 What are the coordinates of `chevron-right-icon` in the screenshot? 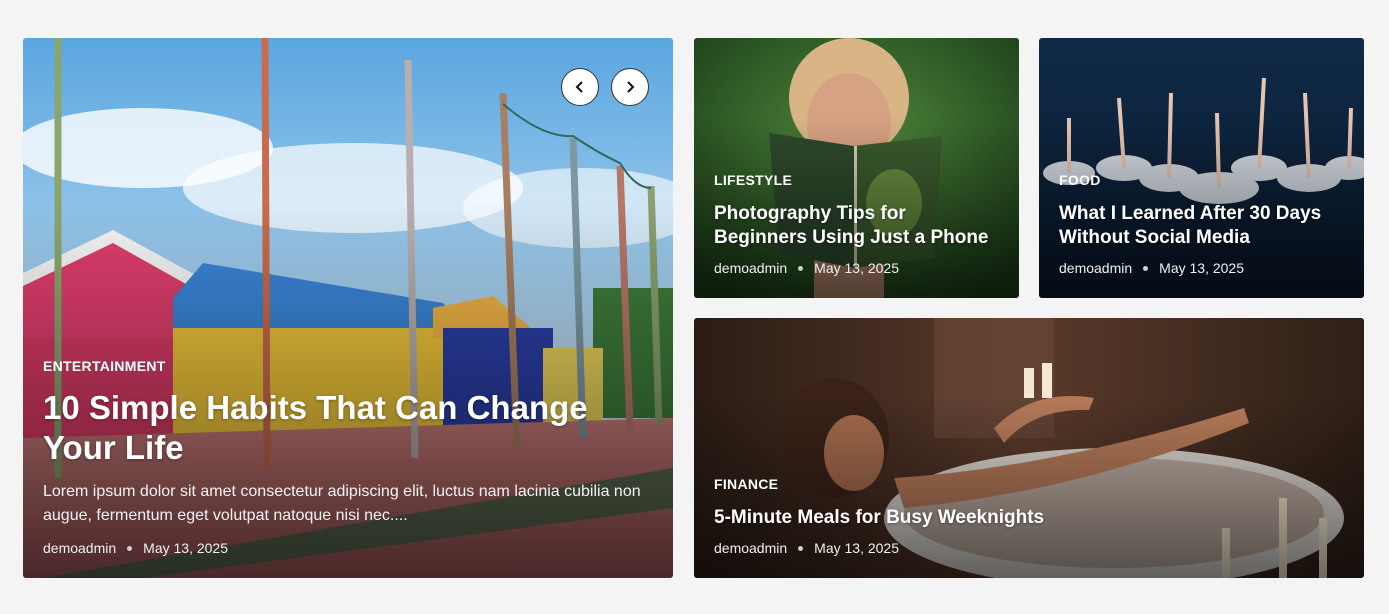 It's located at (631, 87).